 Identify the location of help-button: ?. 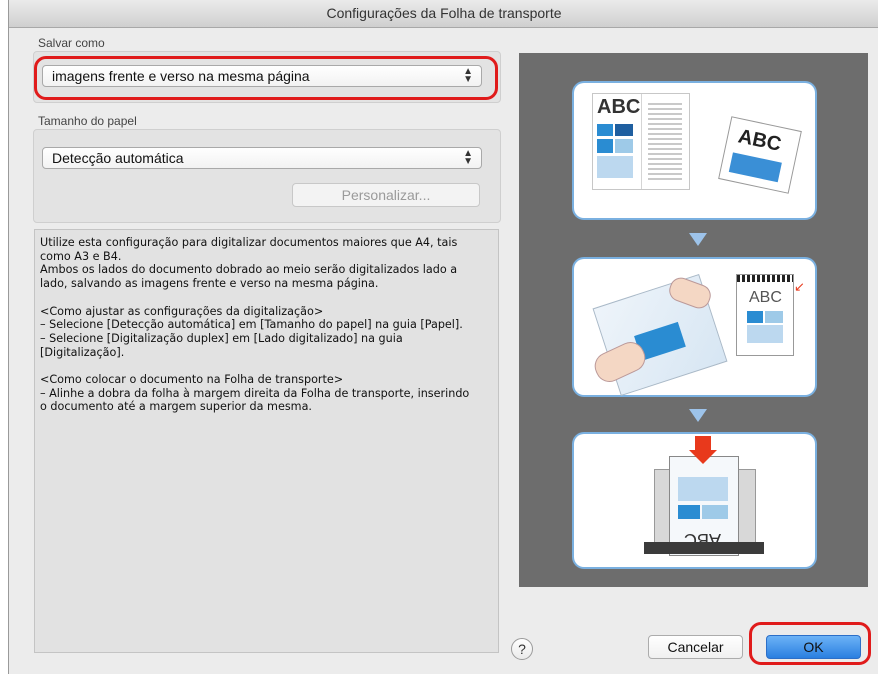
(522, 649).